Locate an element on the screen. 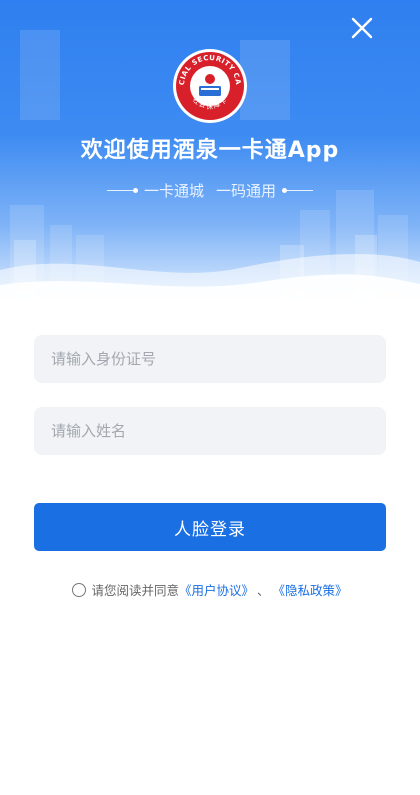 The width and height of the screenshot is (420, 795). page-title: 欢迎使用酒泉一卡通App is located at coordinates (210, 150).